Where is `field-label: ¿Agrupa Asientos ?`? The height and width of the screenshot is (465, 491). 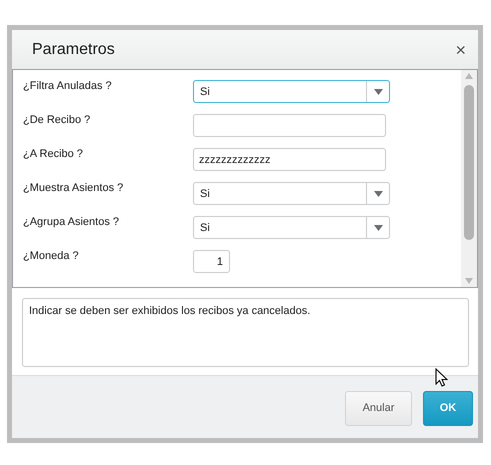 field-label: ¿Agrupa Asientos ? is located at coordinates (71, 221).